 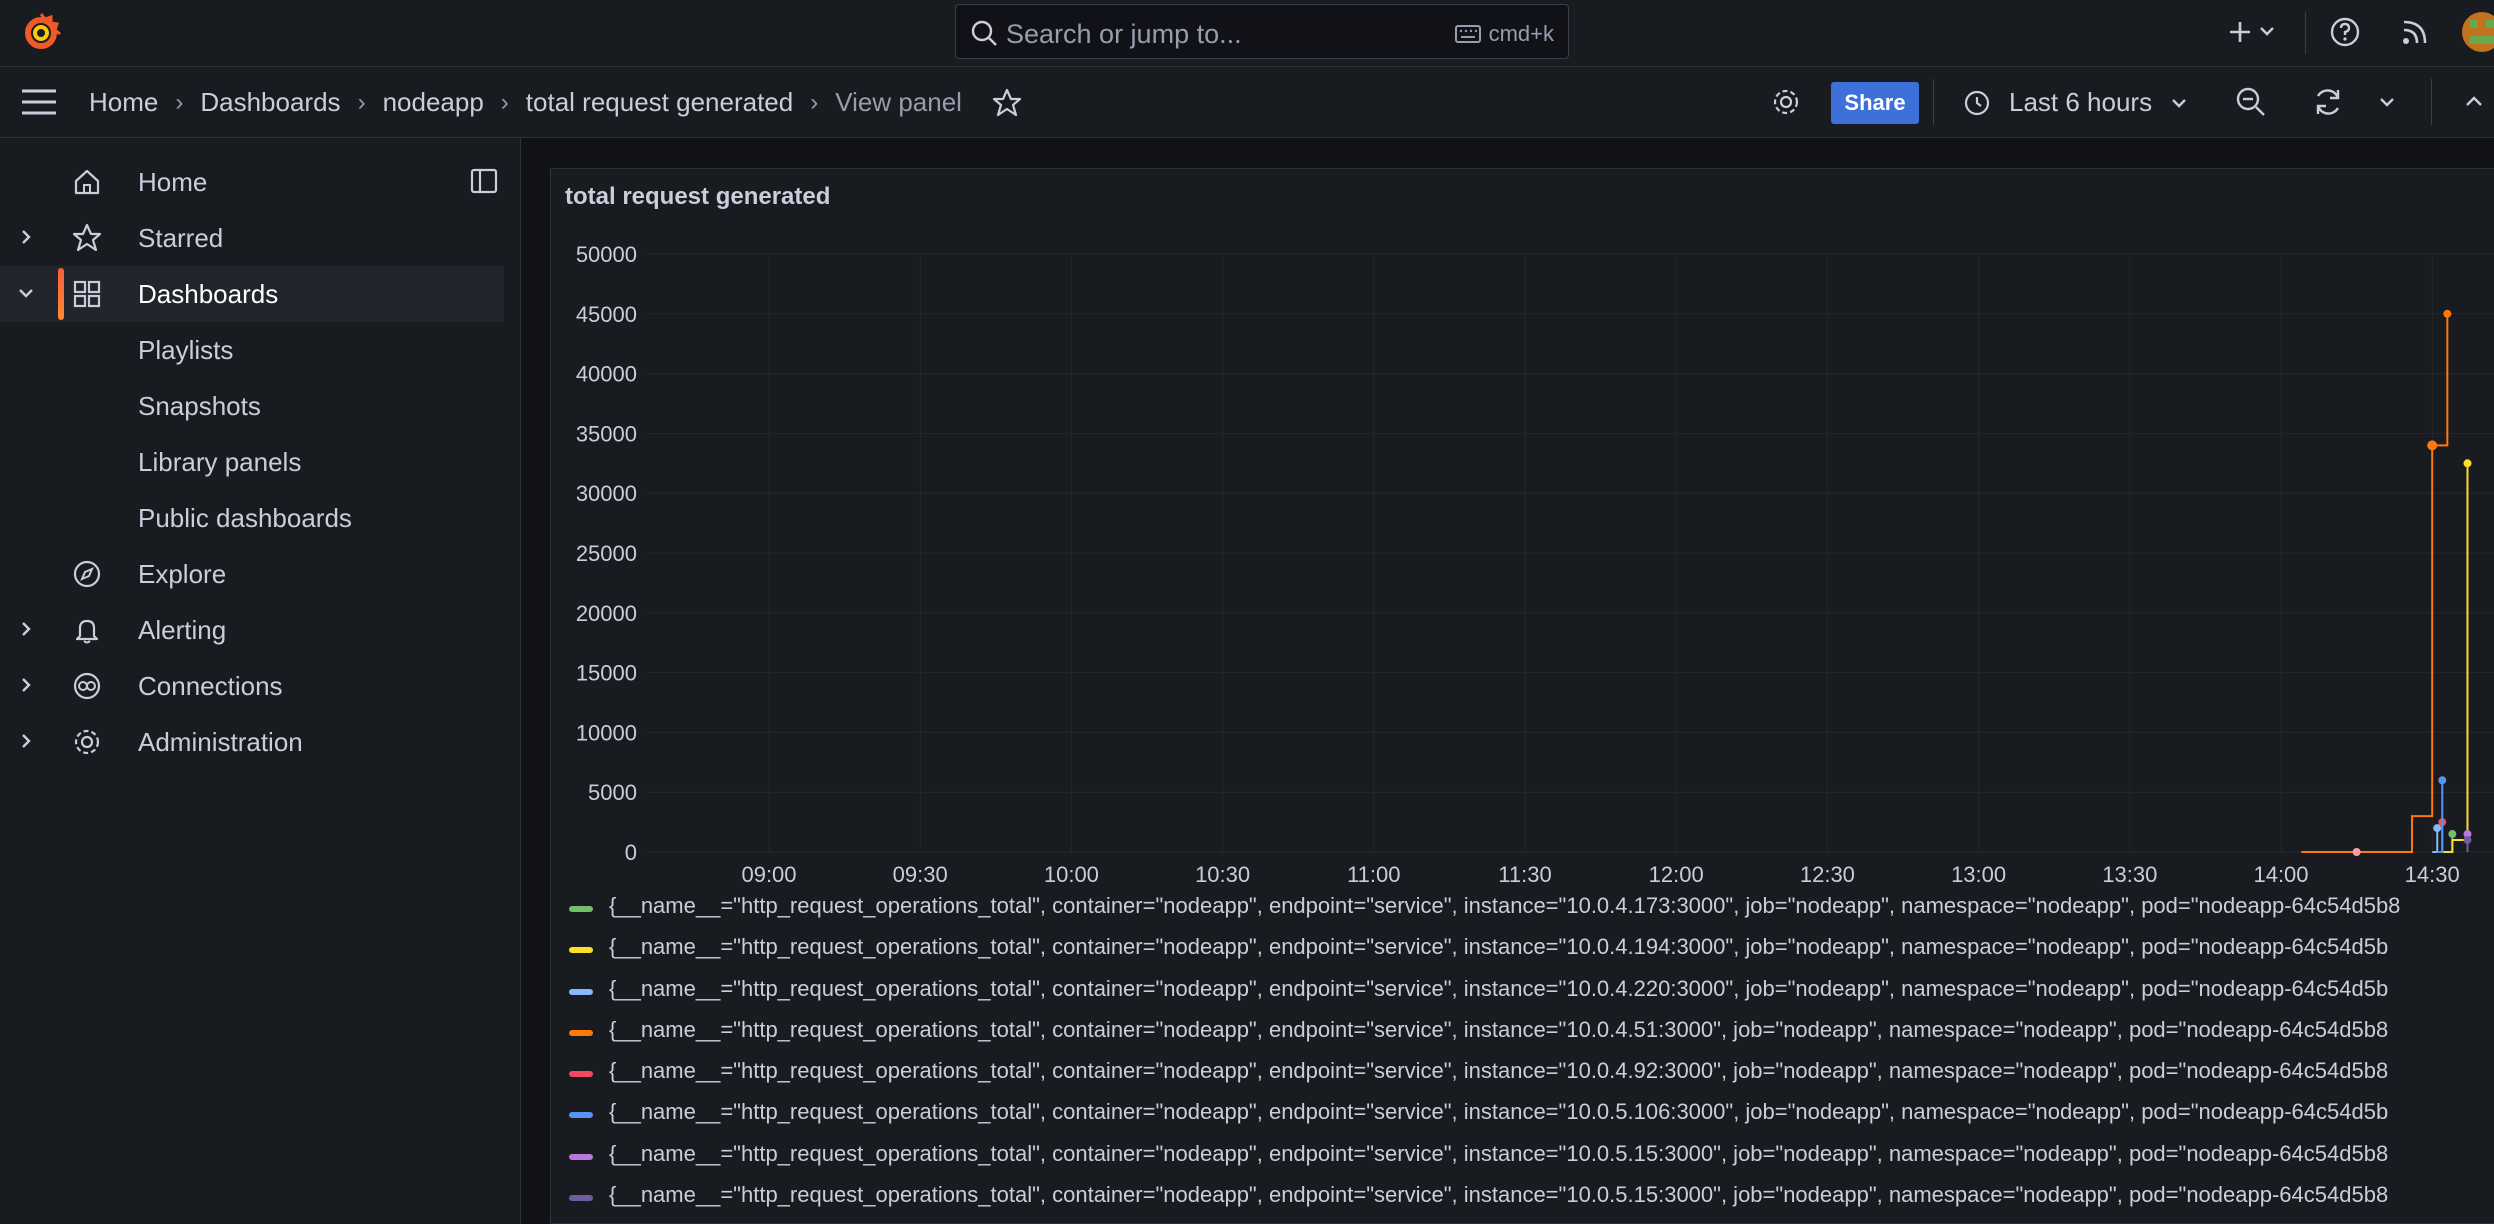 I want to click on sidebar-item-dashboards: Dashboards, so click(x=252, y=294).